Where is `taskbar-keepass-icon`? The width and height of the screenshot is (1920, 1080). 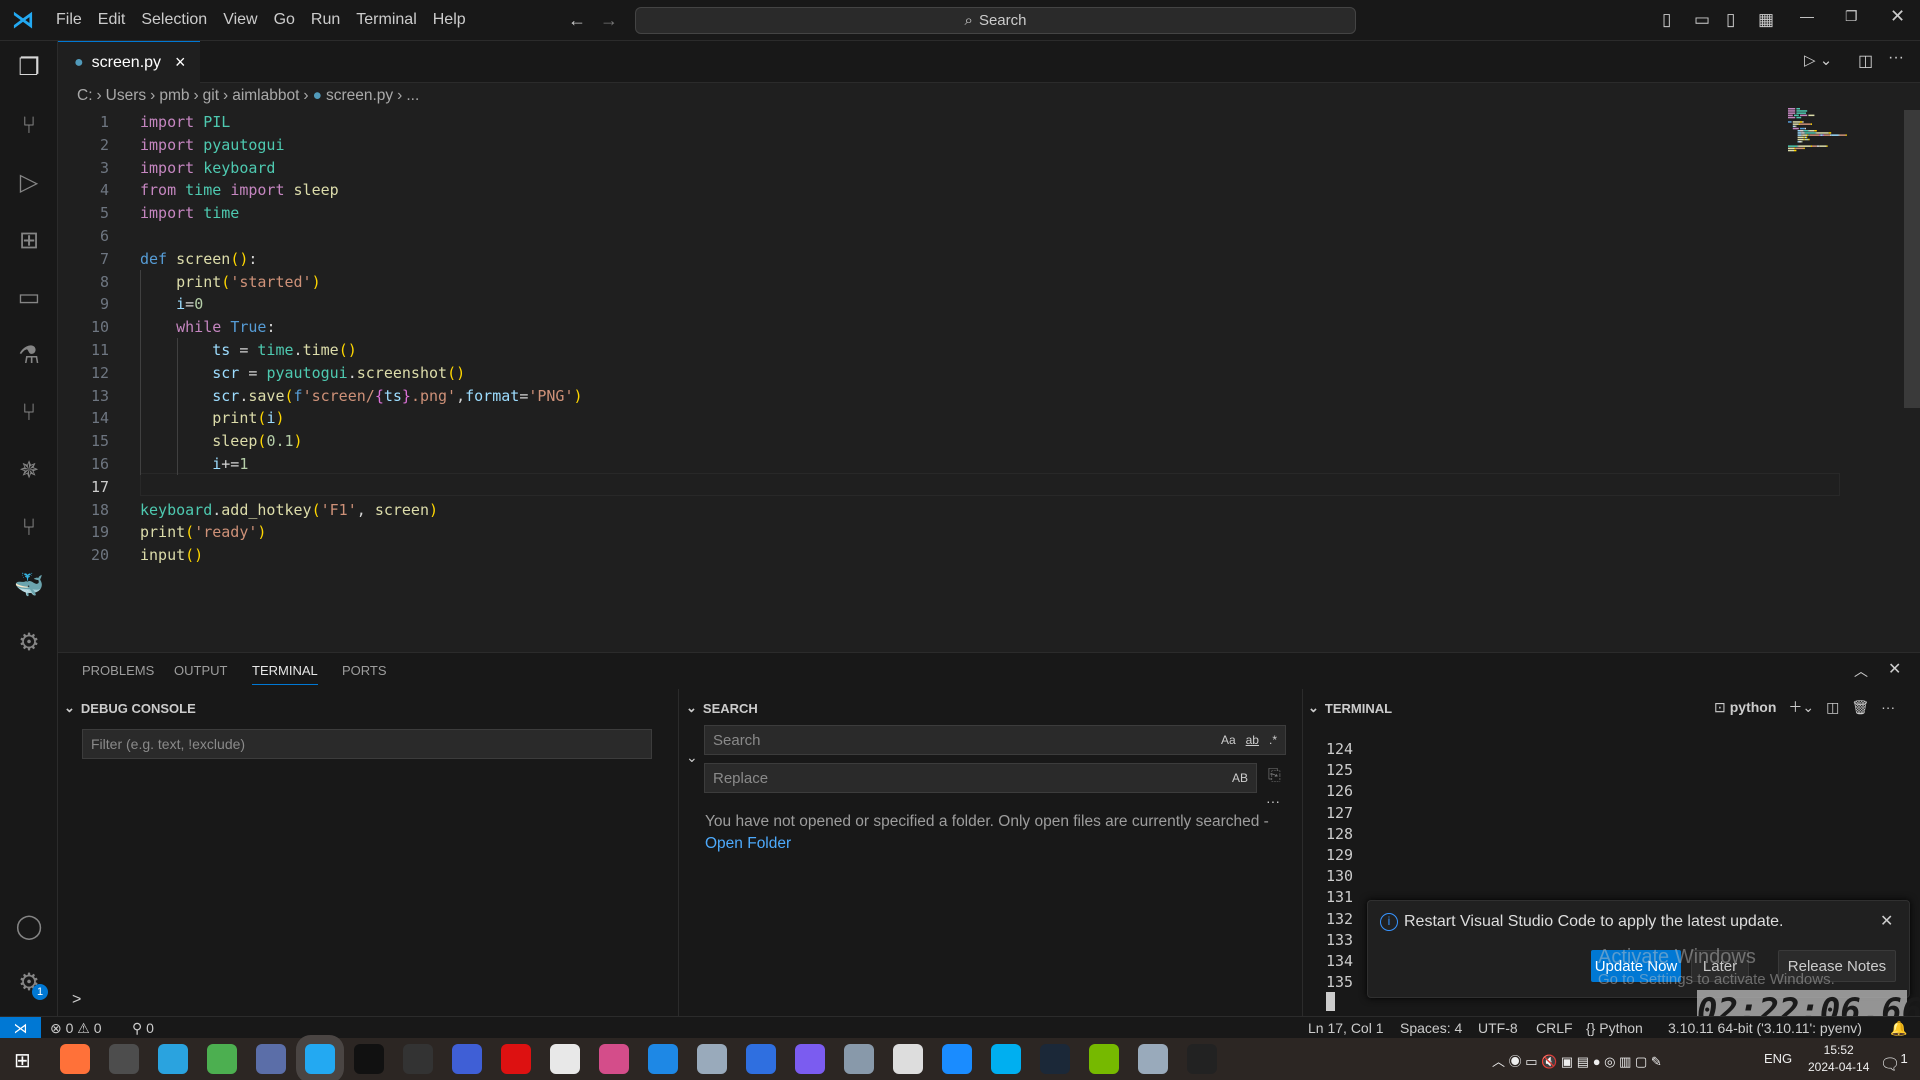 taskbar-keepass-icon is located at coordinates (271, 1059).